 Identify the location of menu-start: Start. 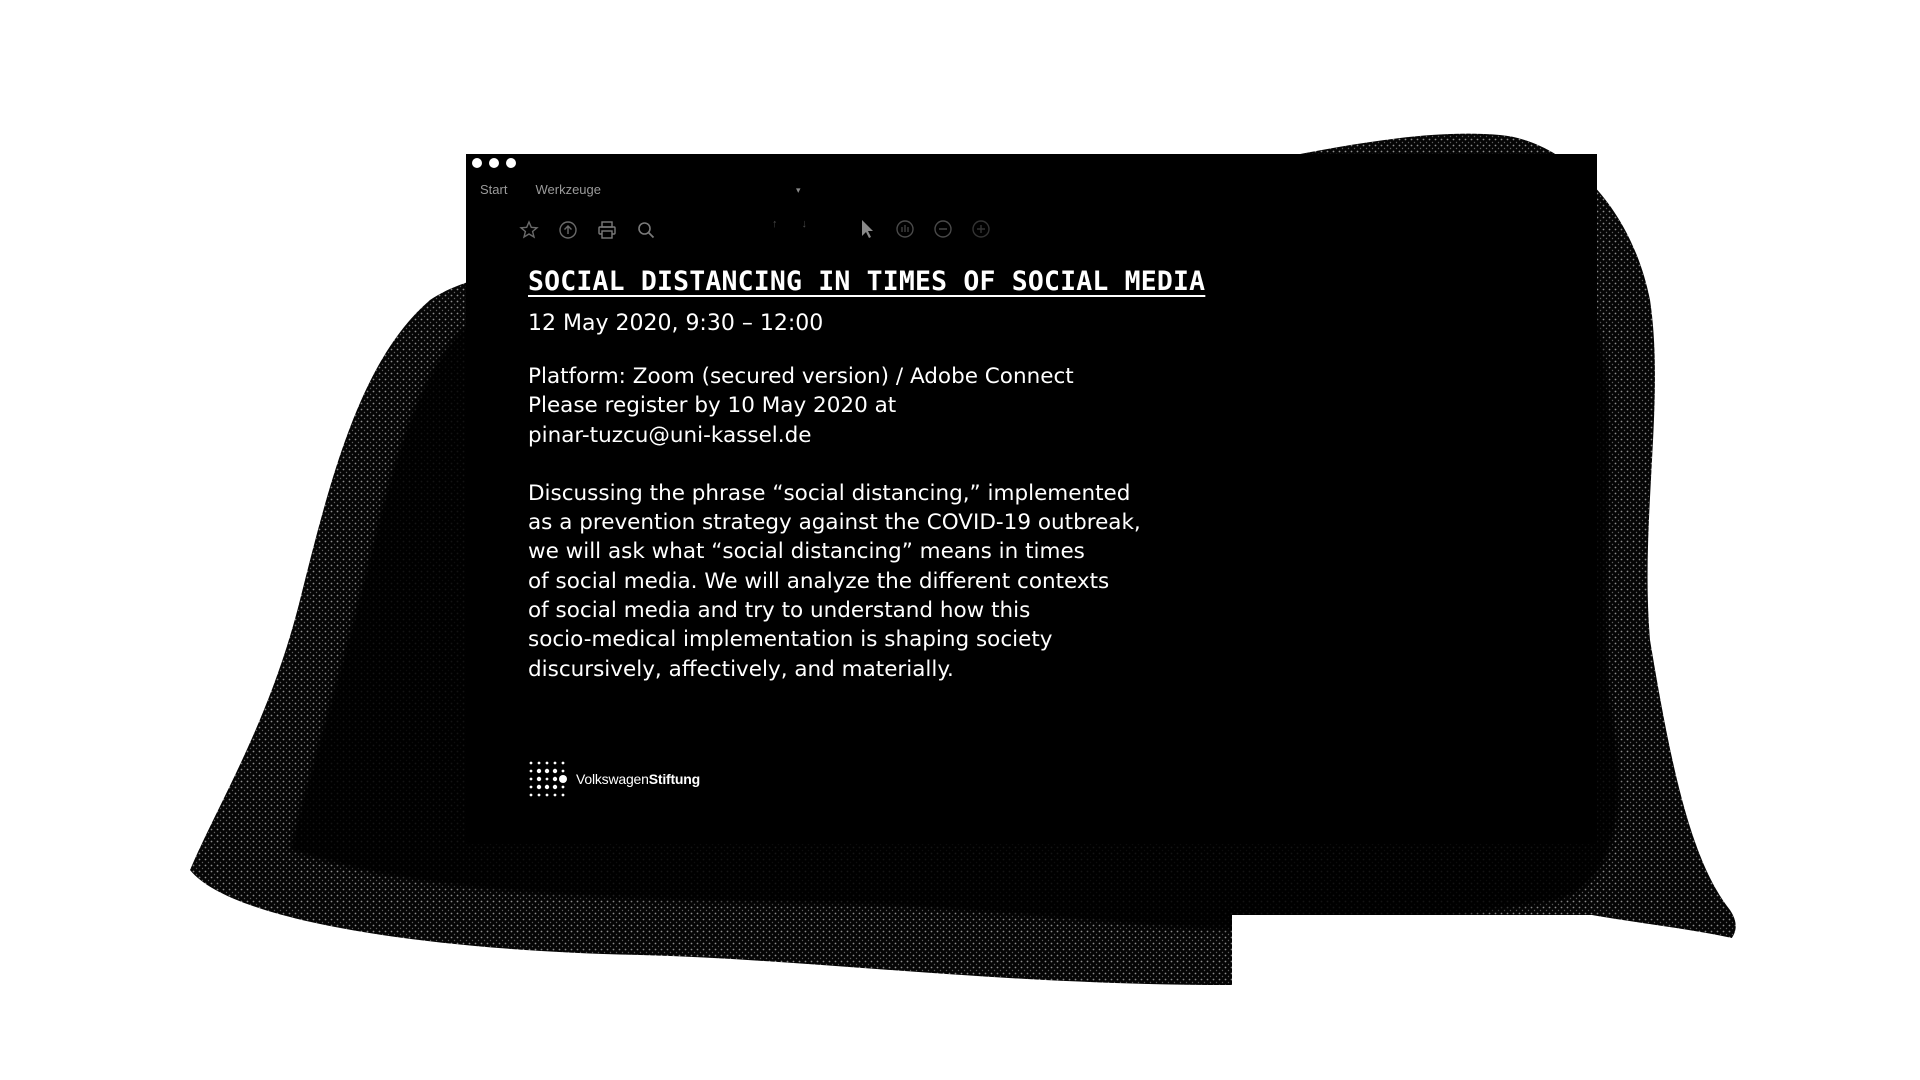
(493, 189).